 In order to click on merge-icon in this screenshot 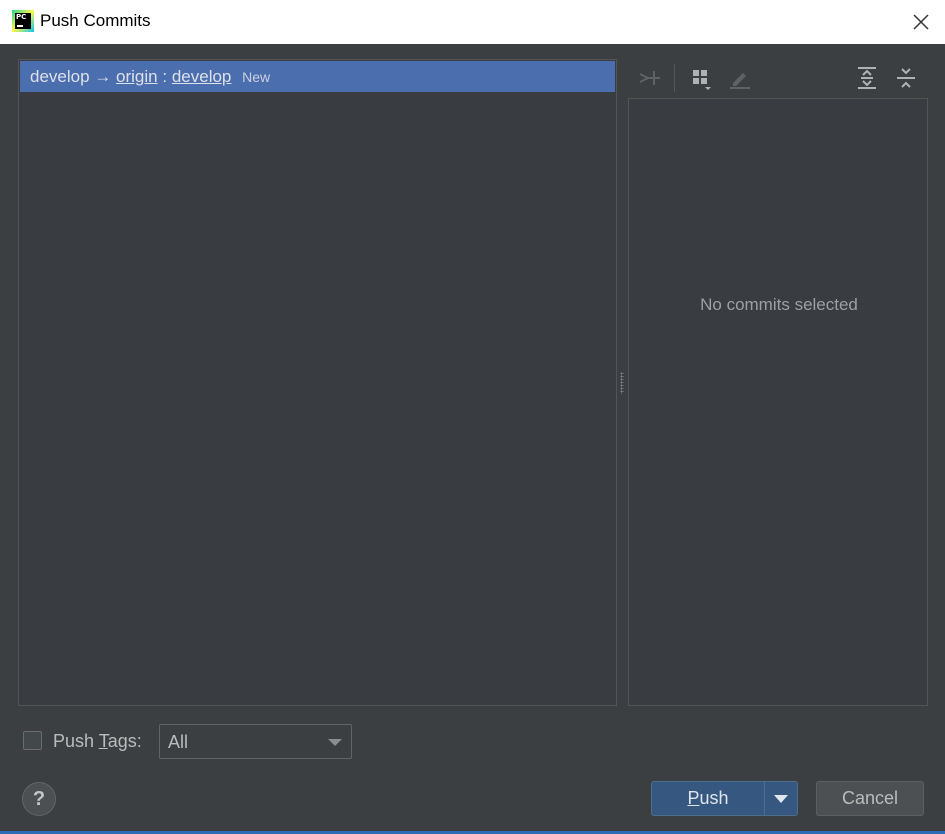, I will do `click(650, 78)`.